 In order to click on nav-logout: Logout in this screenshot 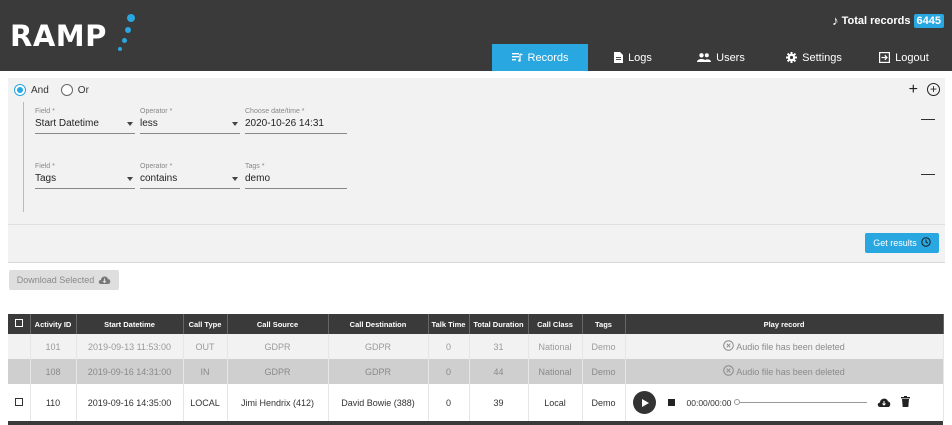, I will do `click(904, 57)`.